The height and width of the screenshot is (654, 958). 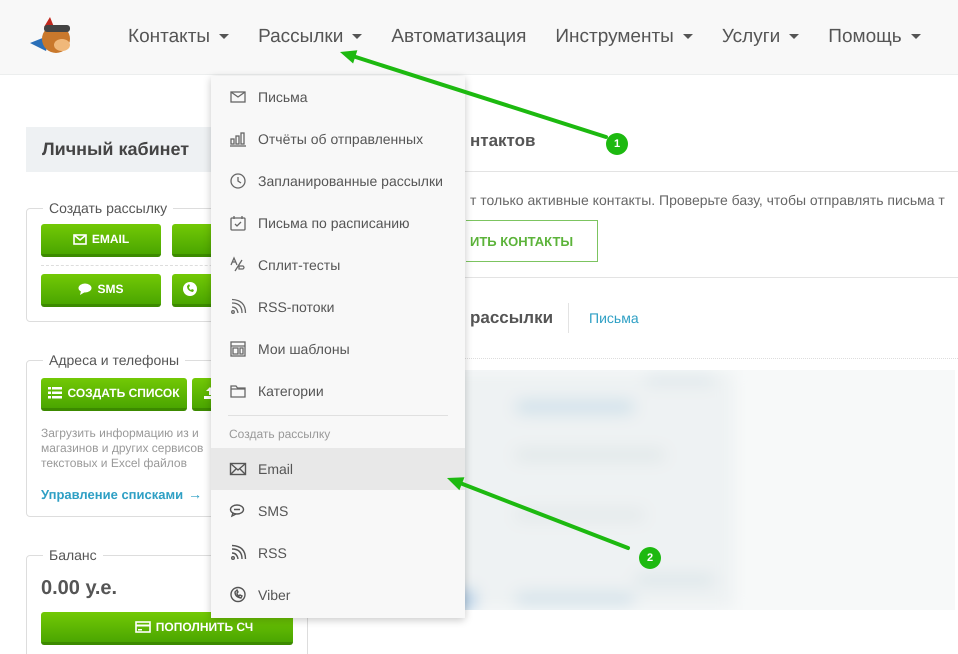 I want to click on card-icon, so click(x=142, y=627).